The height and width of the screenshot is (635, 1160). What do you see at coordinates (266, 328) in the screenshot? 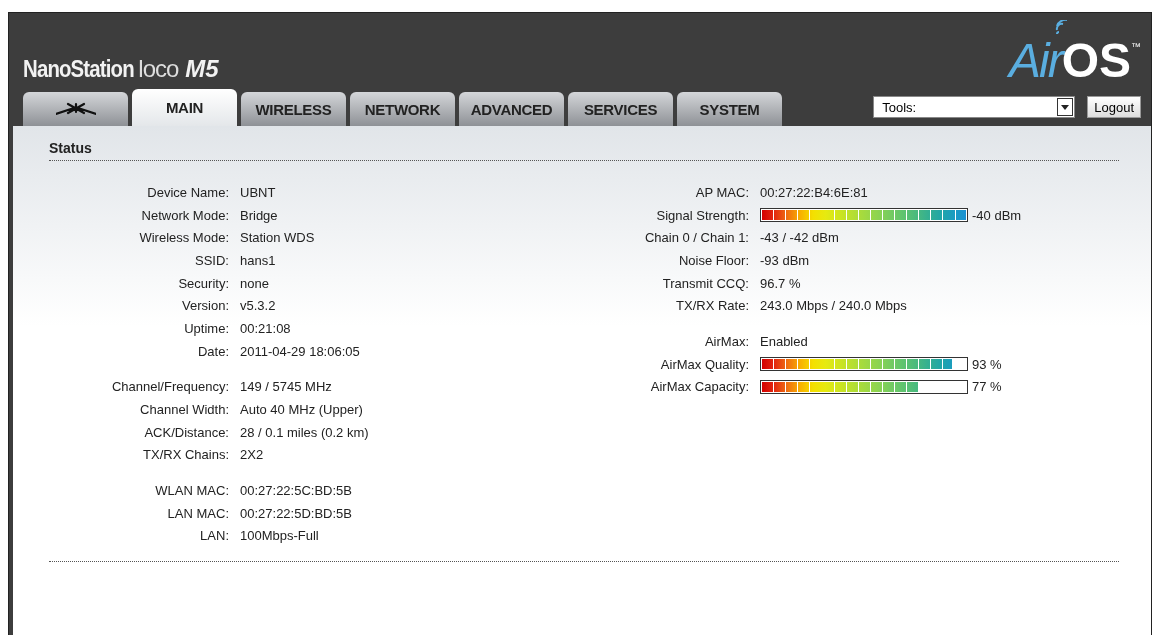
I see `status-value: 00:21:08` at bounding box center [266, 328].